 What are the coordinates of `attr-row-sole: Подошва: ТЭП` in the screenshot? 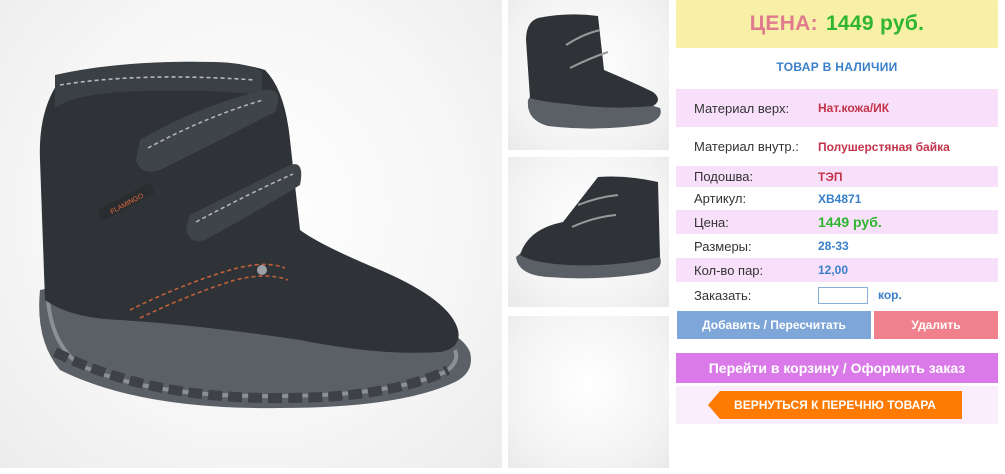 It's located at (837, 176).